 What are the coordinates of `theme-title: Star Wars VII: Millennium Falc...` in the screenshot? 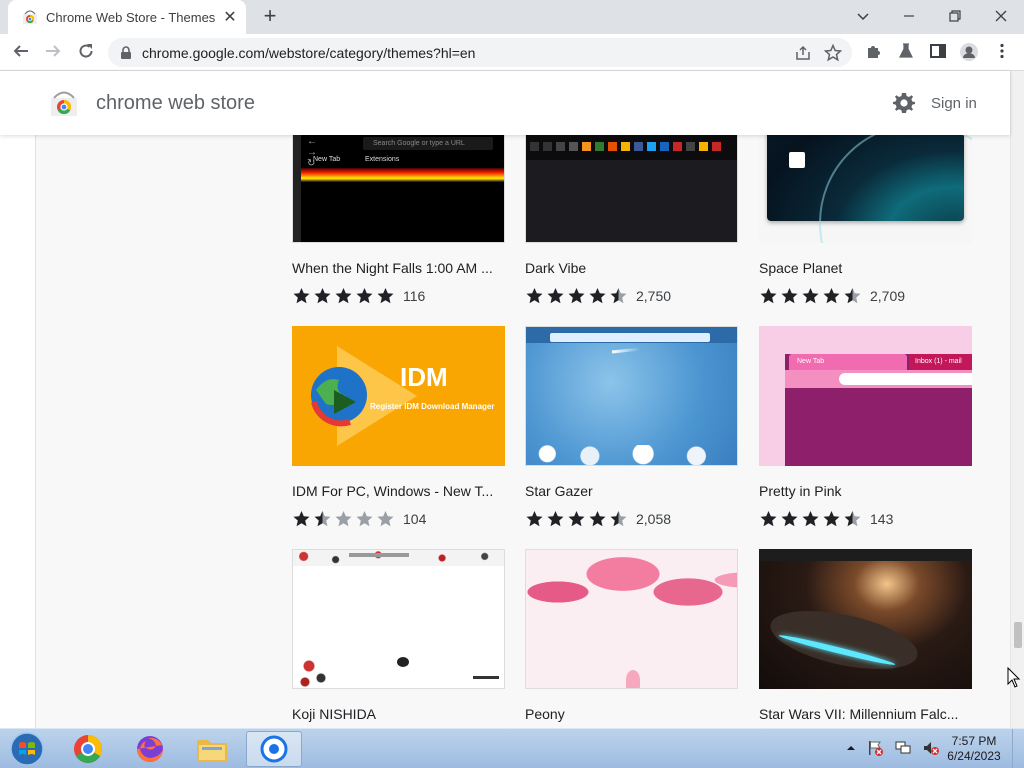 It's located at (865, 714).